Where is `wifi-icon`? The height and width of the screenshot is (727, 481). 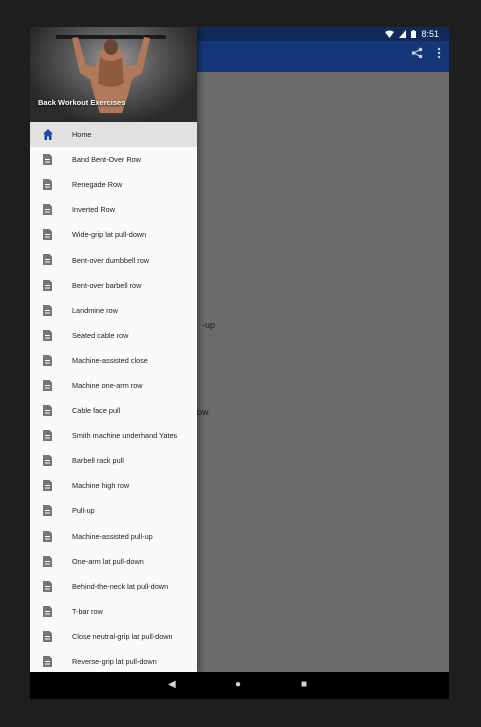
wifi-icon is located at coordinates (390, 34).